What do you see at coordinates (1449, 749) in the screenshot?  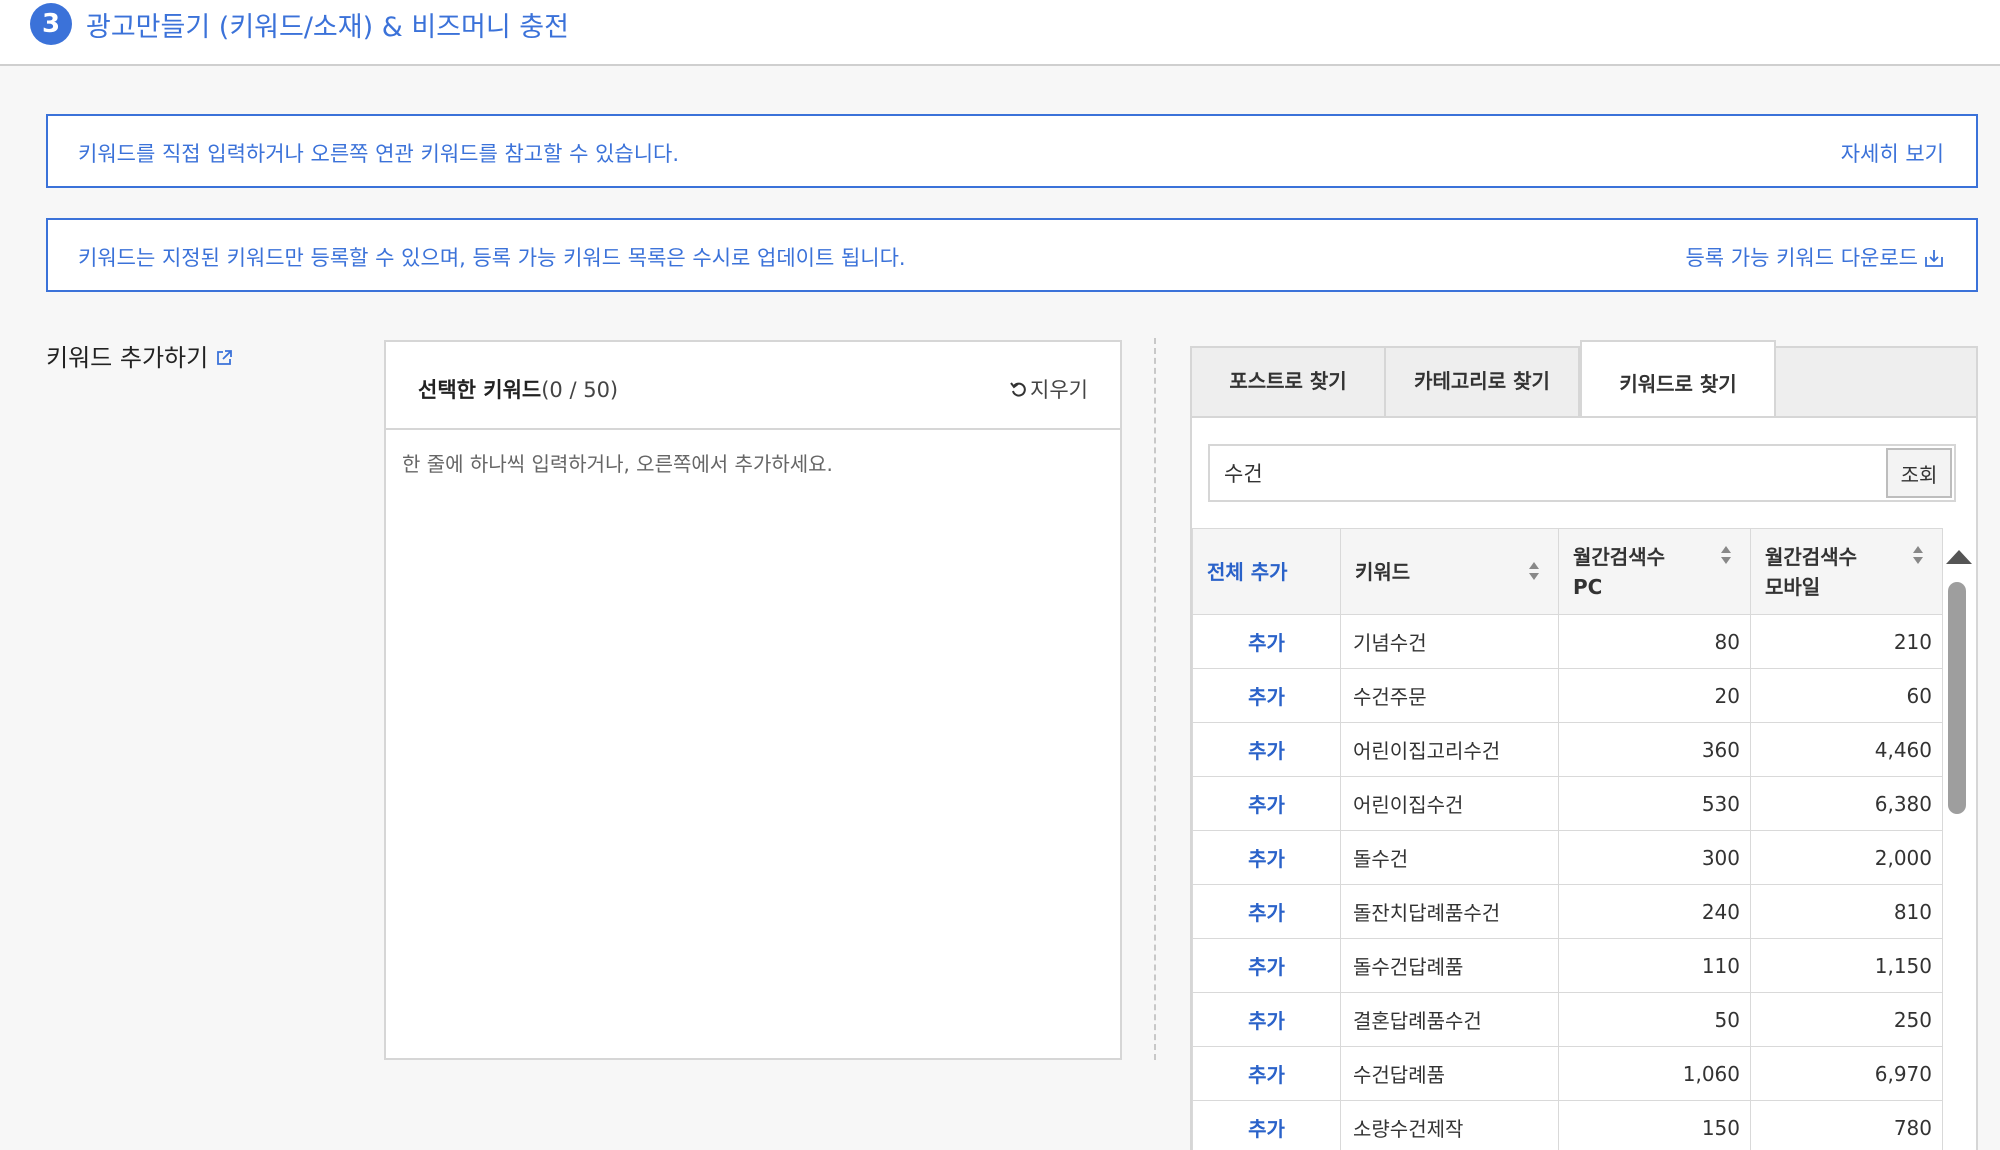 I see `keyword-cell: 어린이집고리수건` at bounding box center [1449, 749].